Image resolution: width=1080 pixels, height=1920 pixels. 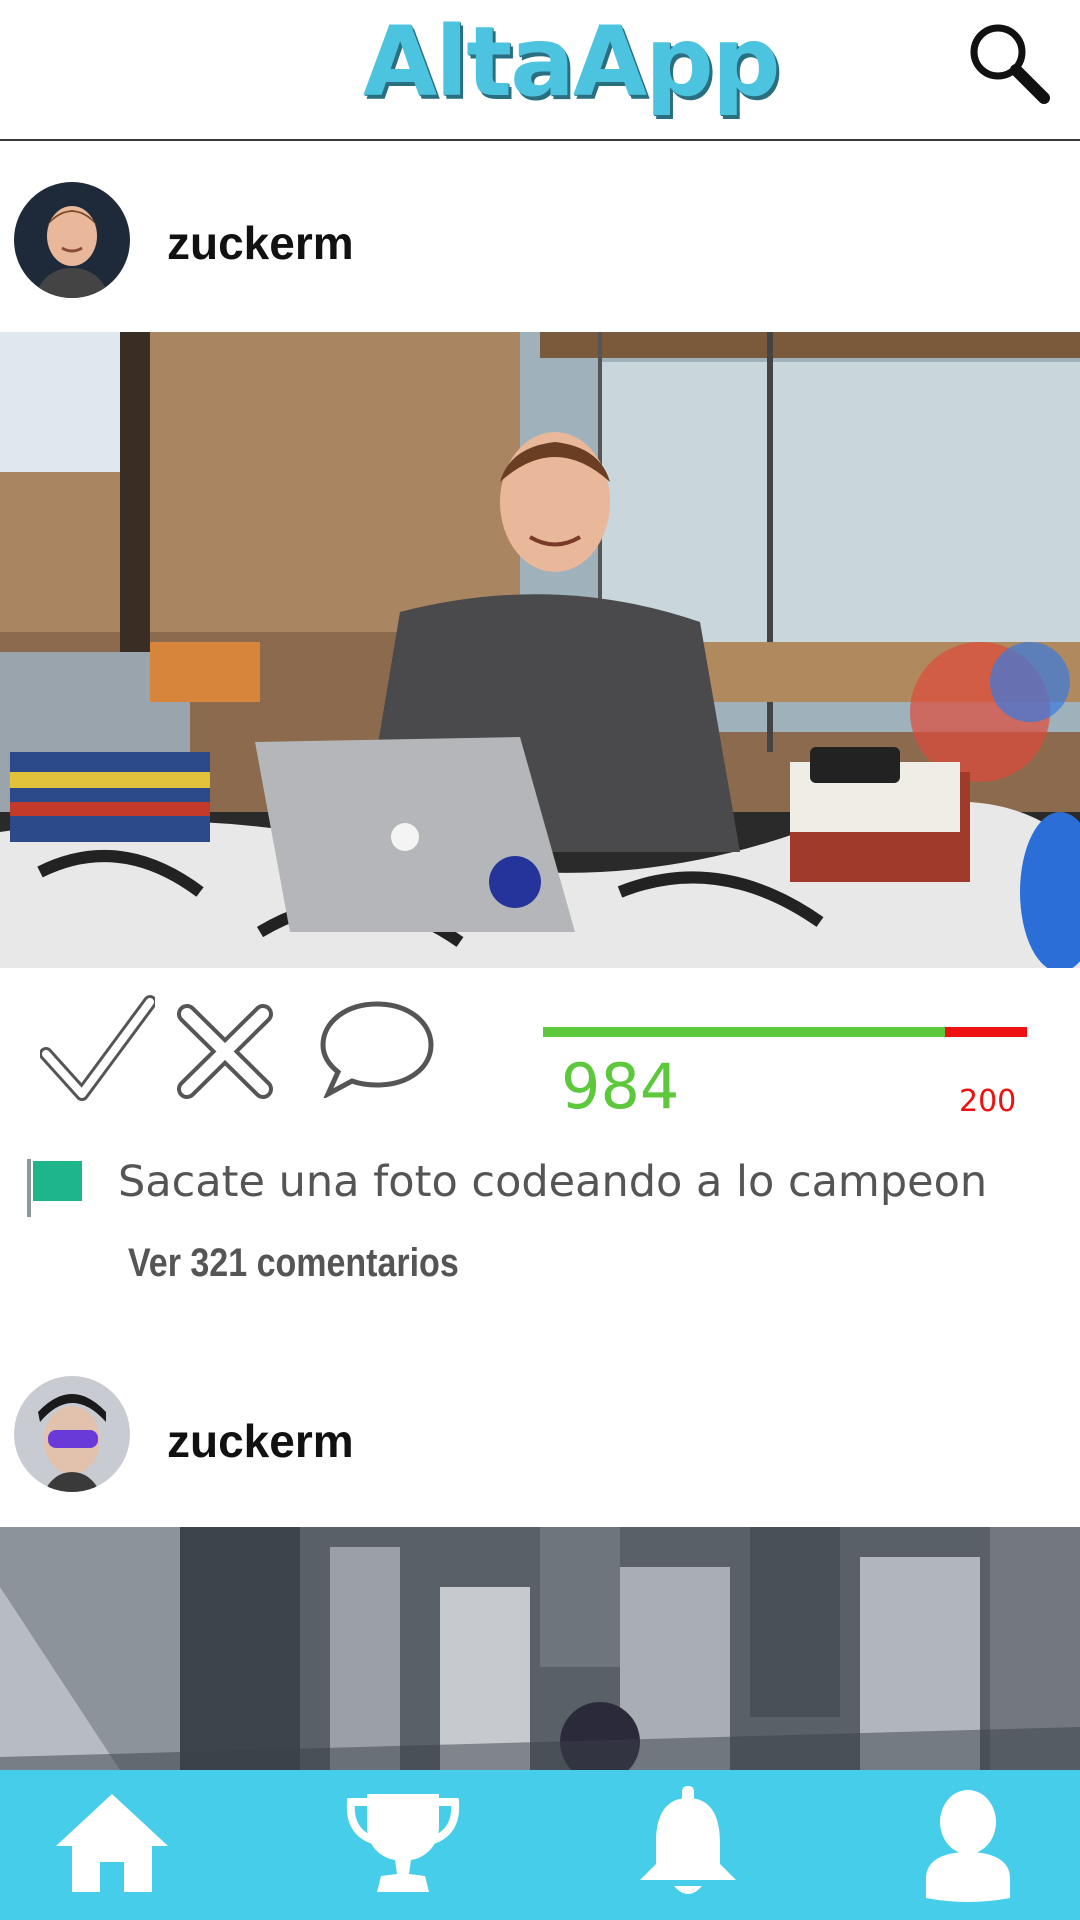 What do you see at coordinates (54, 1188) in the screenshot?
I see `flag-icon` at bounding box center [54, 1188].